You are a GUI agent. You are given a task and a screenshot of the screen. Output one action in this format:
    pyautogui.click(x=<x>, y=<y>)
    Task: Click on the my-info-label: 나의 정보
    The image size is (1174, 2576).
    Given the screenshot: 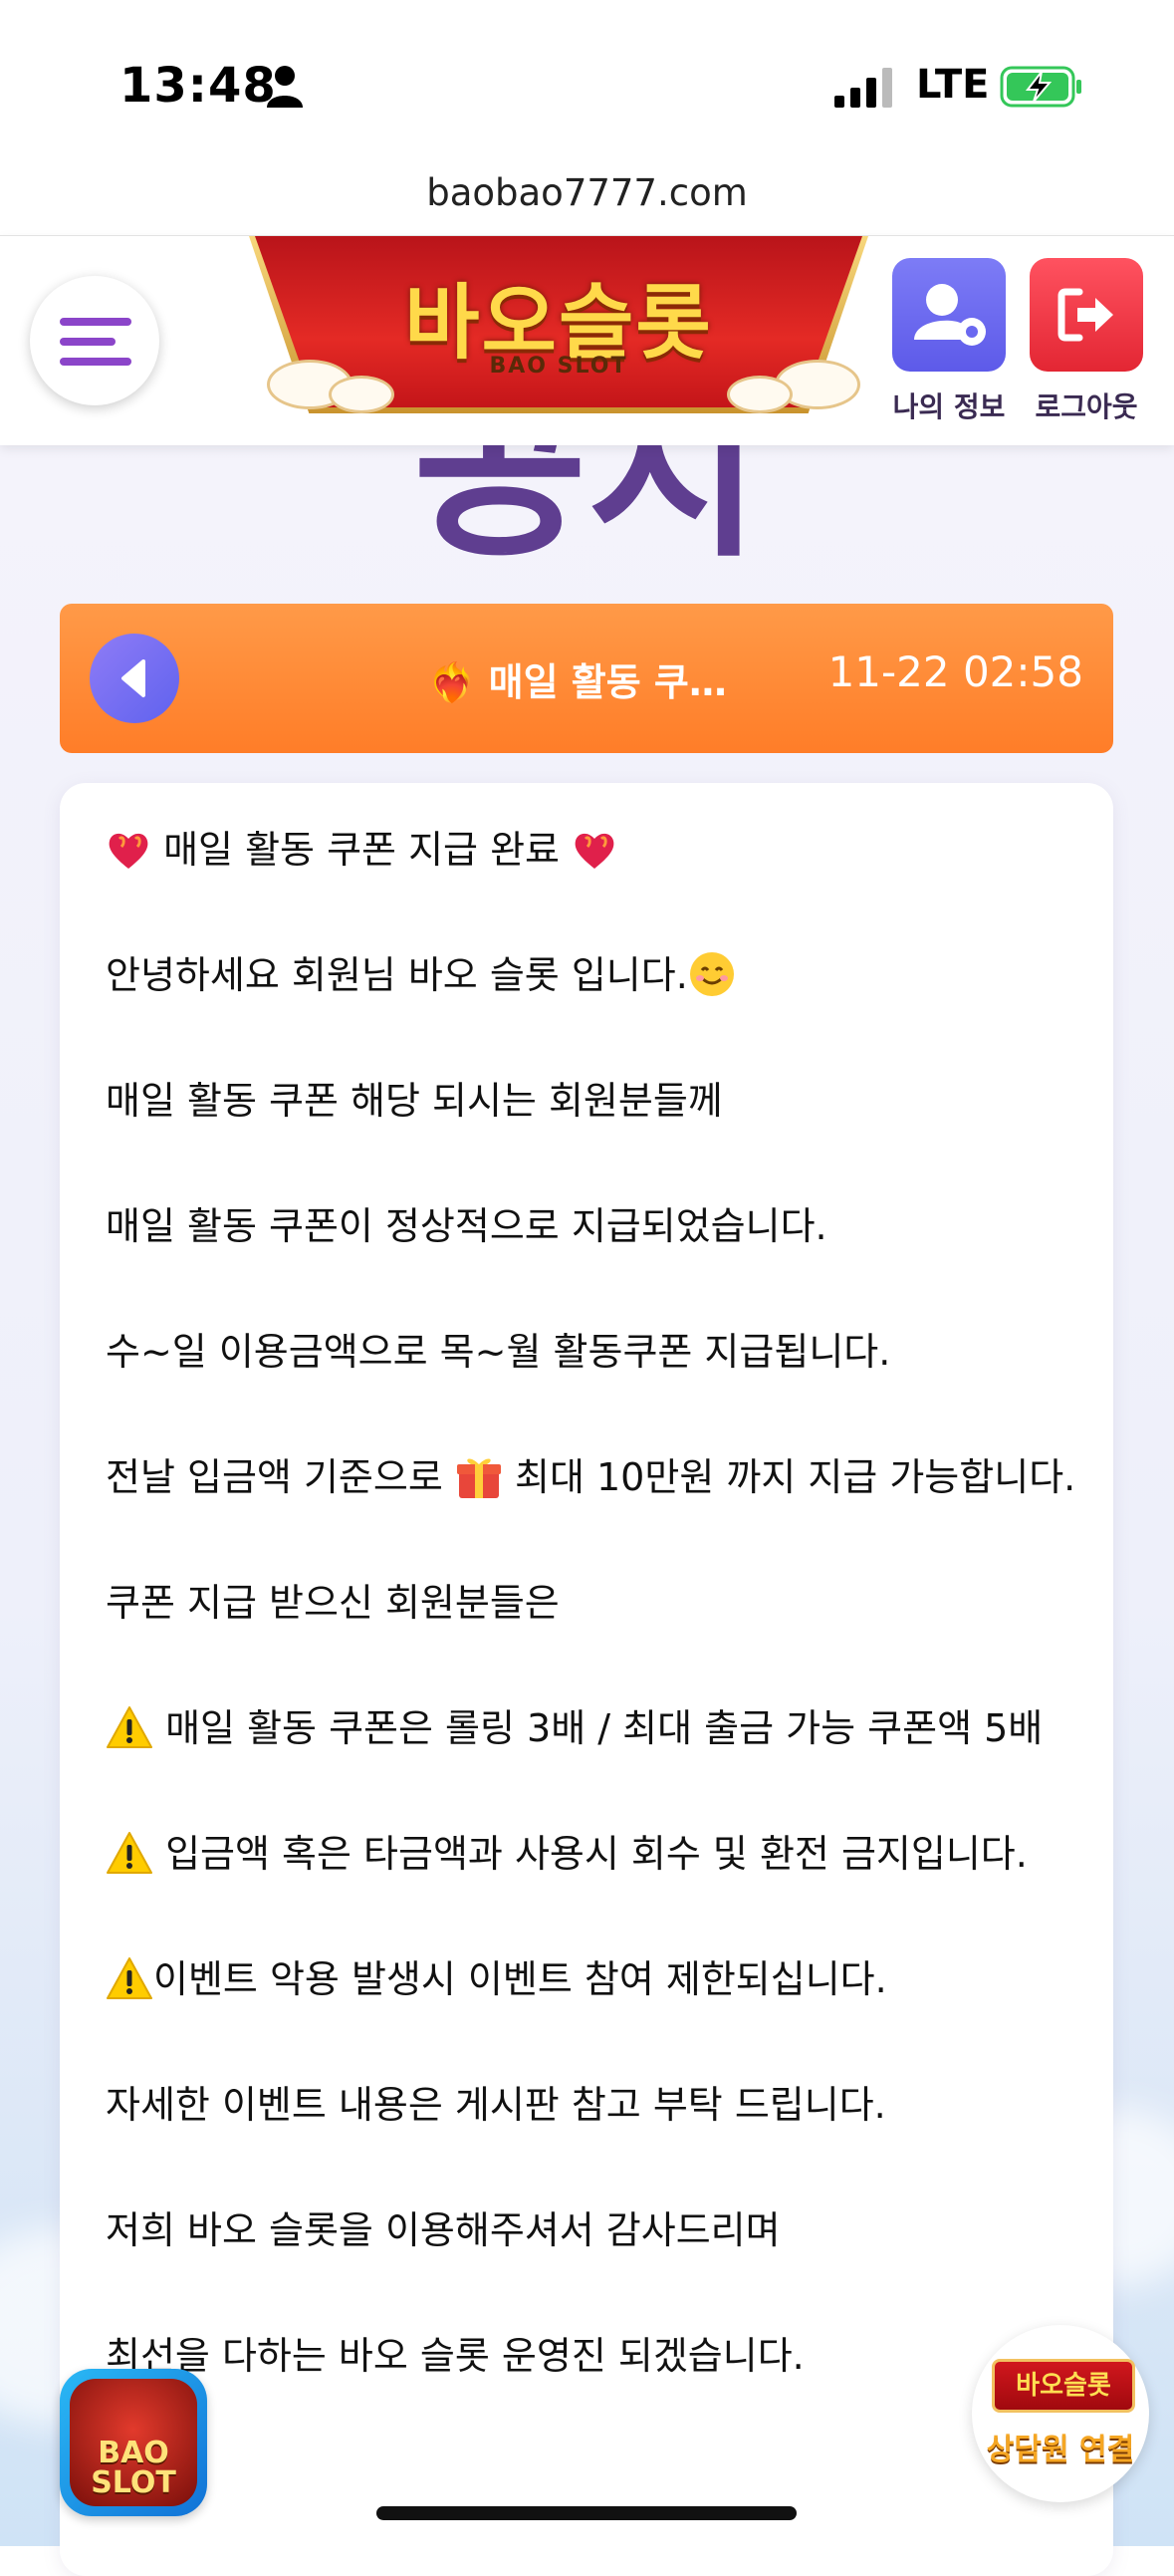 What is the action you would take?
    pyautogui.click(x=949, y=406)
    